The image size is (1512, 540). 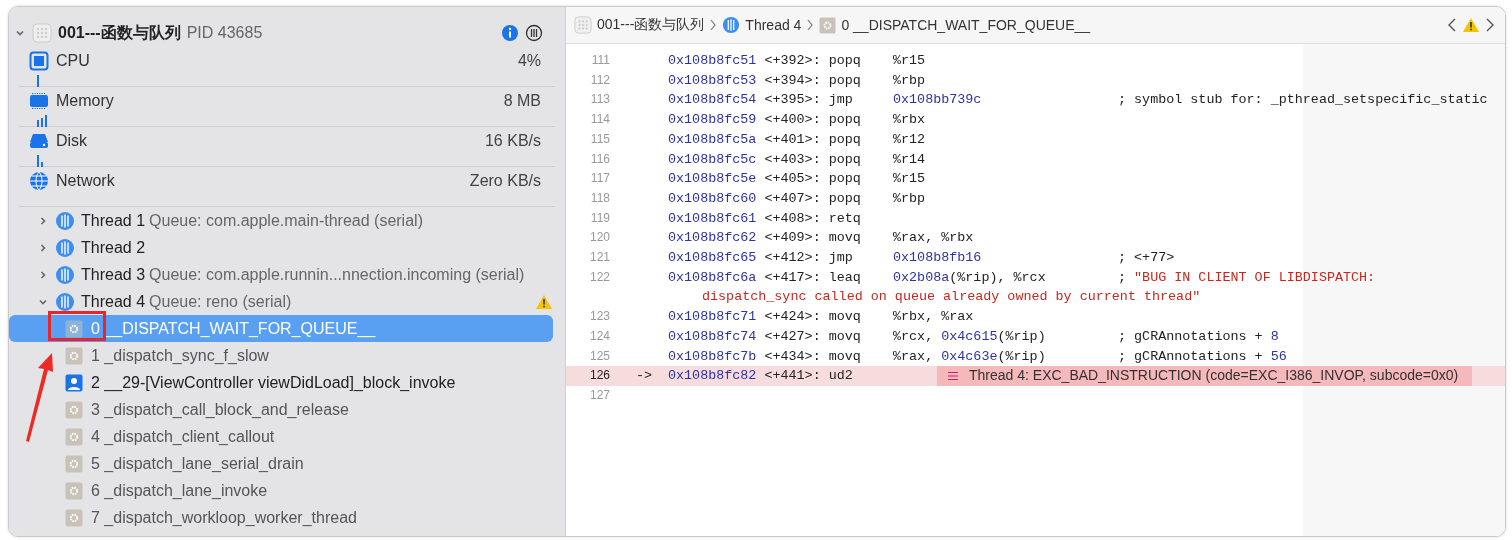 What do you see at coordinates (712, 258) in the screenshot?
I see `instruction-address: 0x108b8fc65` at bounding box center [712, 258].